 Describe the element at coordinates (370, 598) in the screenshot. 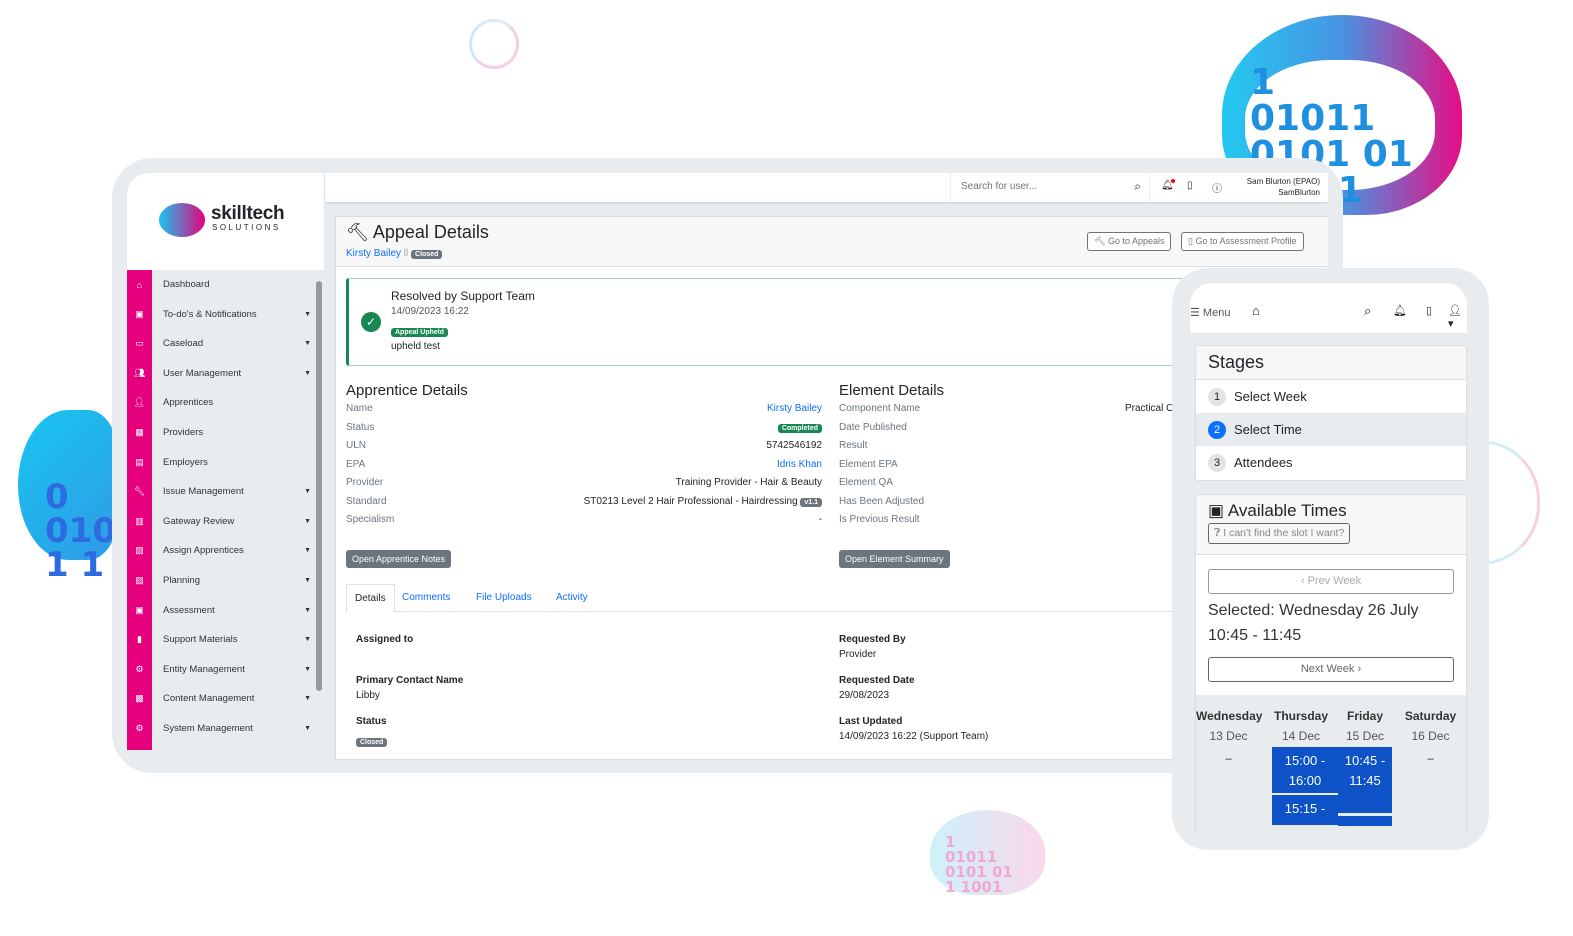

I see `tab-details: Details` at that location.